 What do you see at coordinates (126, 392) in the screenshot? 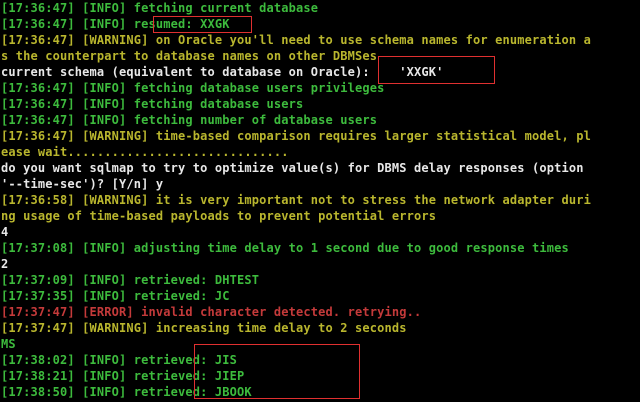
I see `log-line: [17:38:50] [INFO] retrieved: JBOOK` at bounding box center [126, 392].